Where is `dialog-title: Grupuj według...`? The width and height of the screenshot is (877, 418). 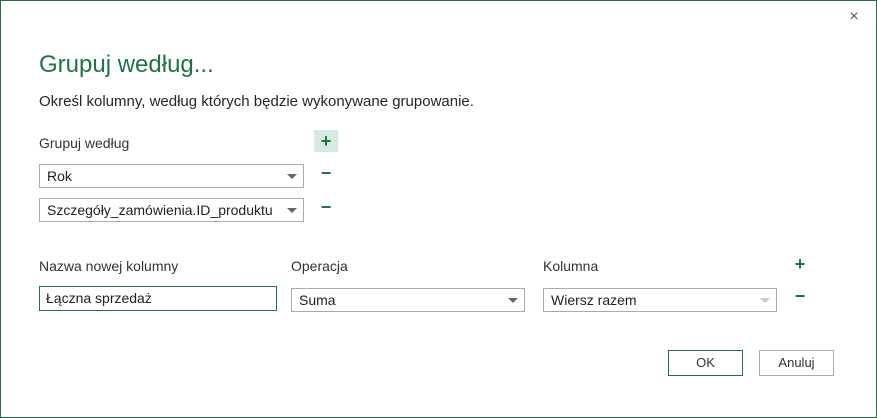 dialog-title: Grupuj według... is located at coordinates (126, 64).